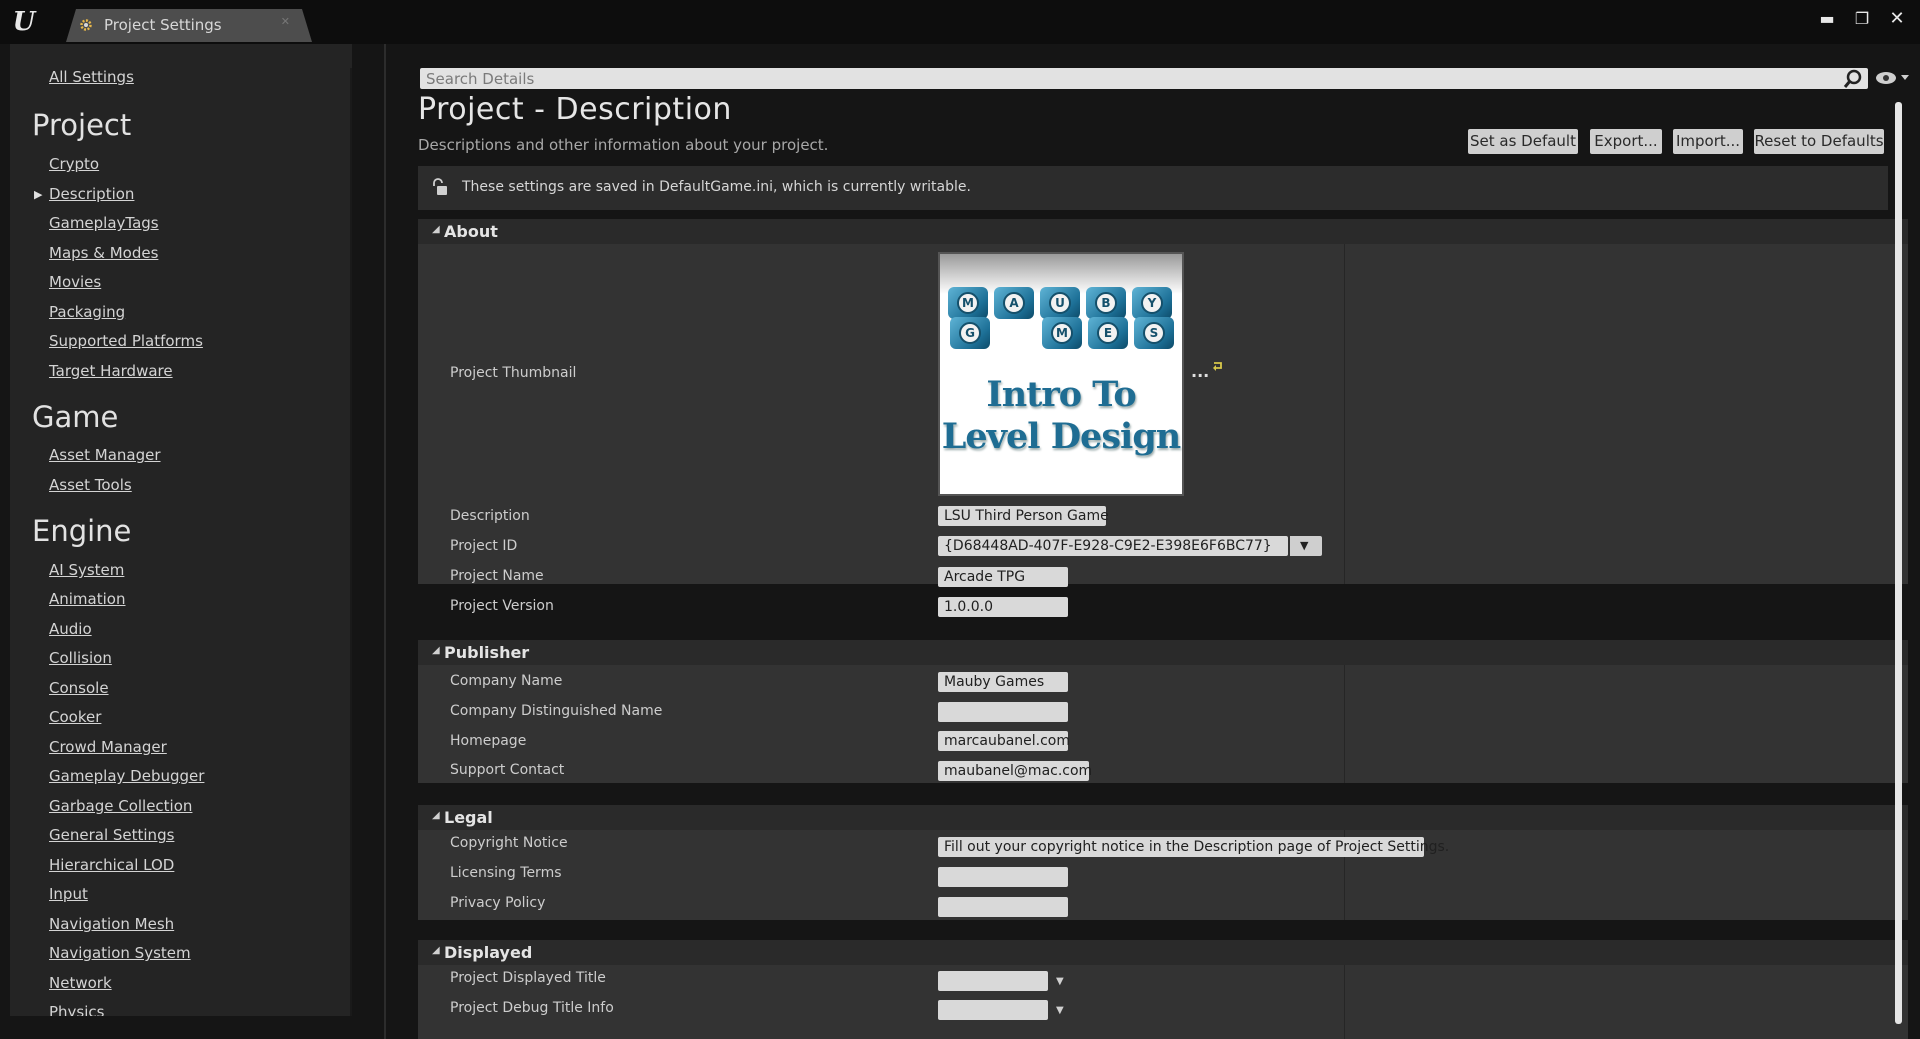 The height and width of the screenshot is (1039, 1920). I want to click on view-options-eye-icon, so click(1892, 78).